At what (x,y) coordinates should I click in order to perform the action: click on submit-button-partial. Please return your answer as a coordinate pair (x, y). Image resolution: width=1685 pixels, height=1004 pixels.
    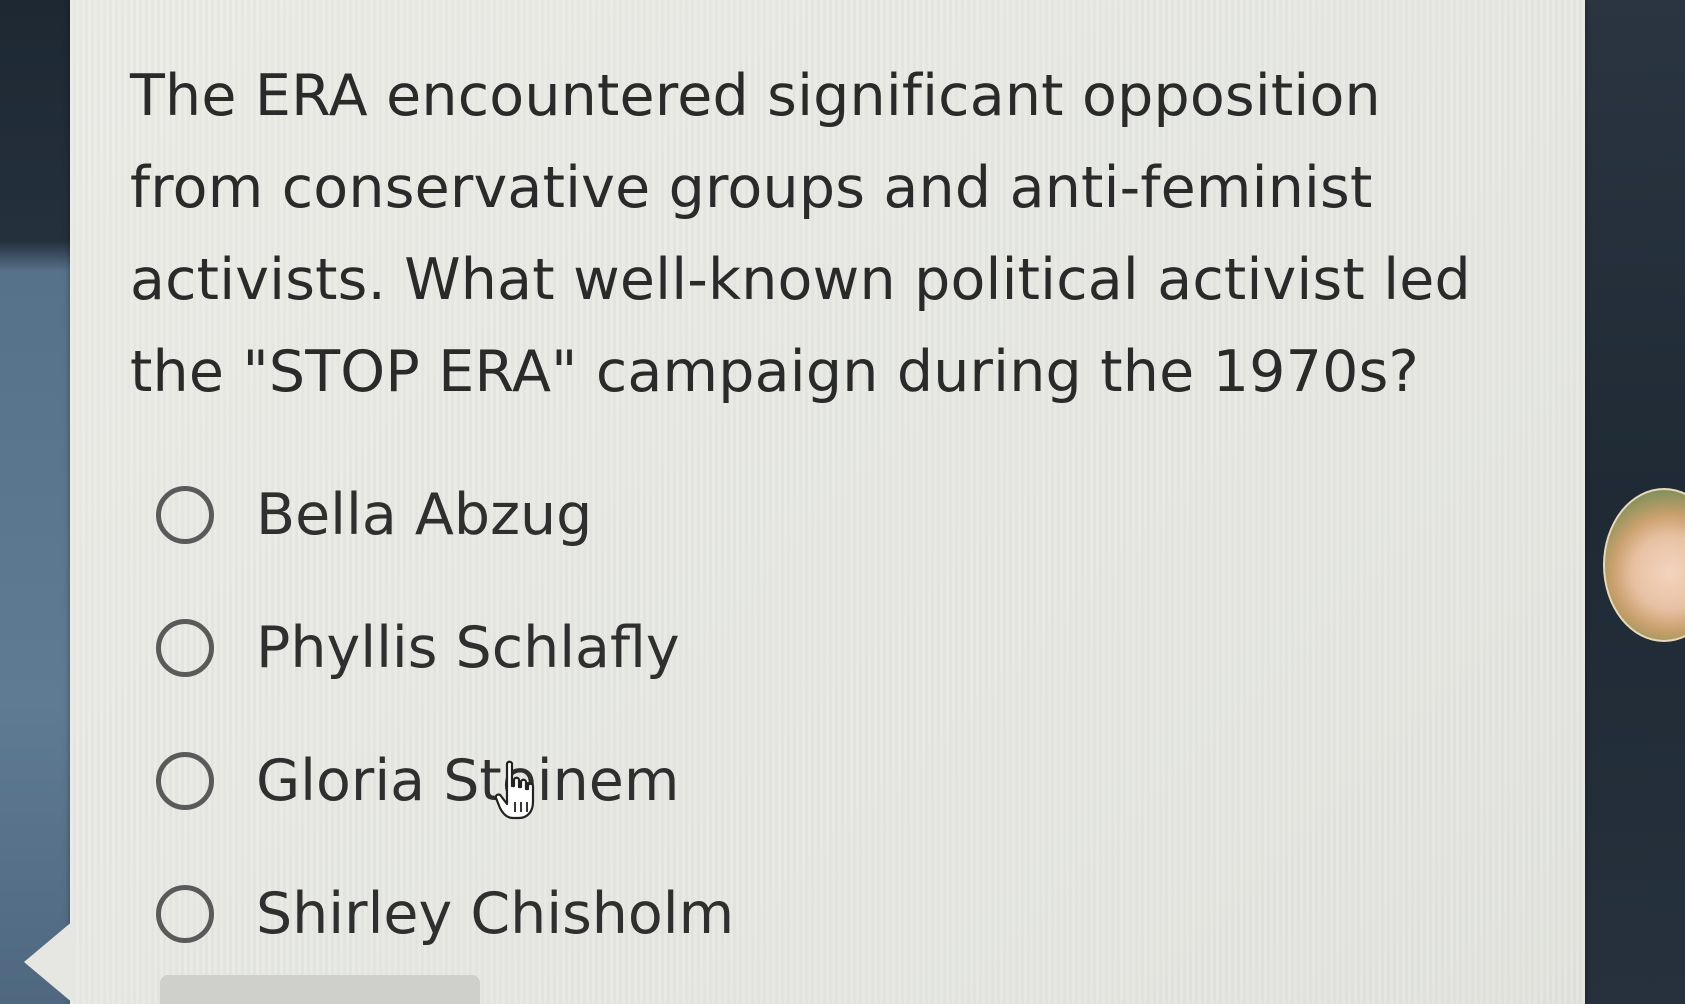
    Looking at the image, I should click on (320, 989).